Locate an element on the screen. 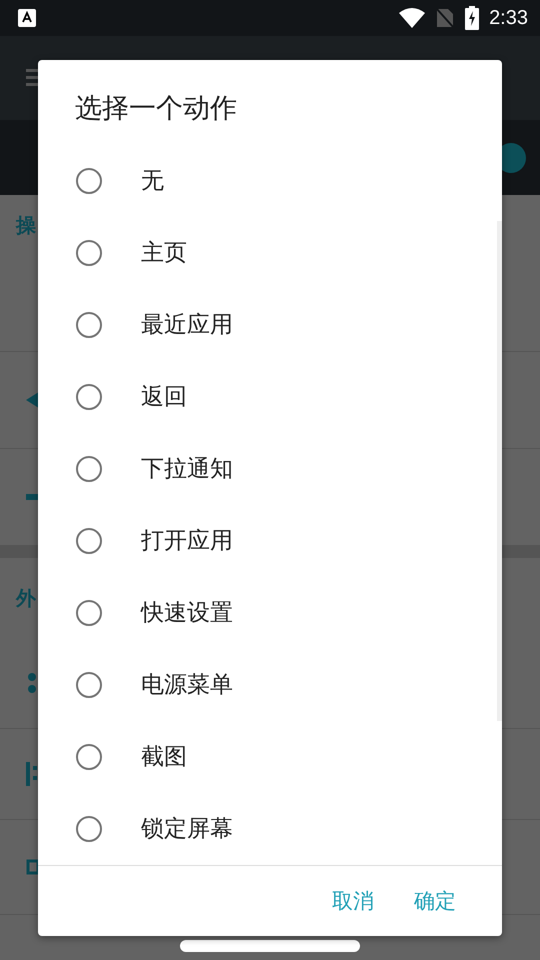 The width and height of the screenshot is (540, 960). option-item: 打开应用 is located at coordinates (270, 540).